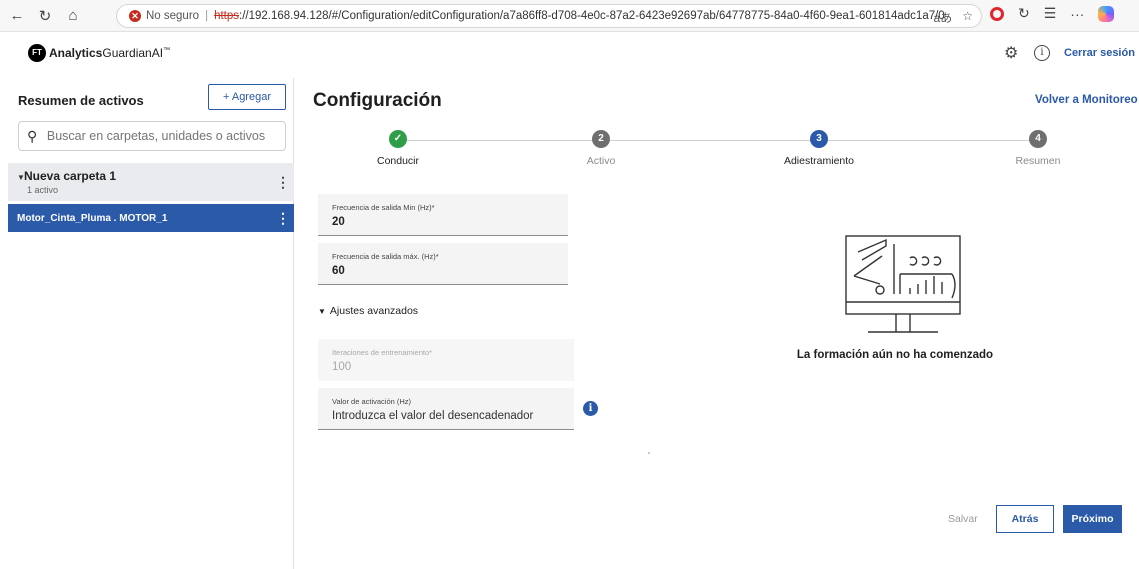 The height and width of the screenshot is (569, 1139). Describe the element at coordinates (32, 135) in the screenshot. I see `search-icon: ⚲` at that location.